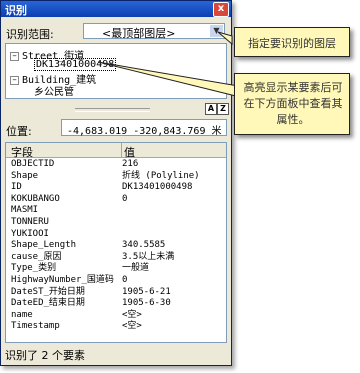 The image size is (360, 373). What do you see at coordinates (16, 187) in the screenshot?
I see `field-name: ID` at bounding box center [16, 187].